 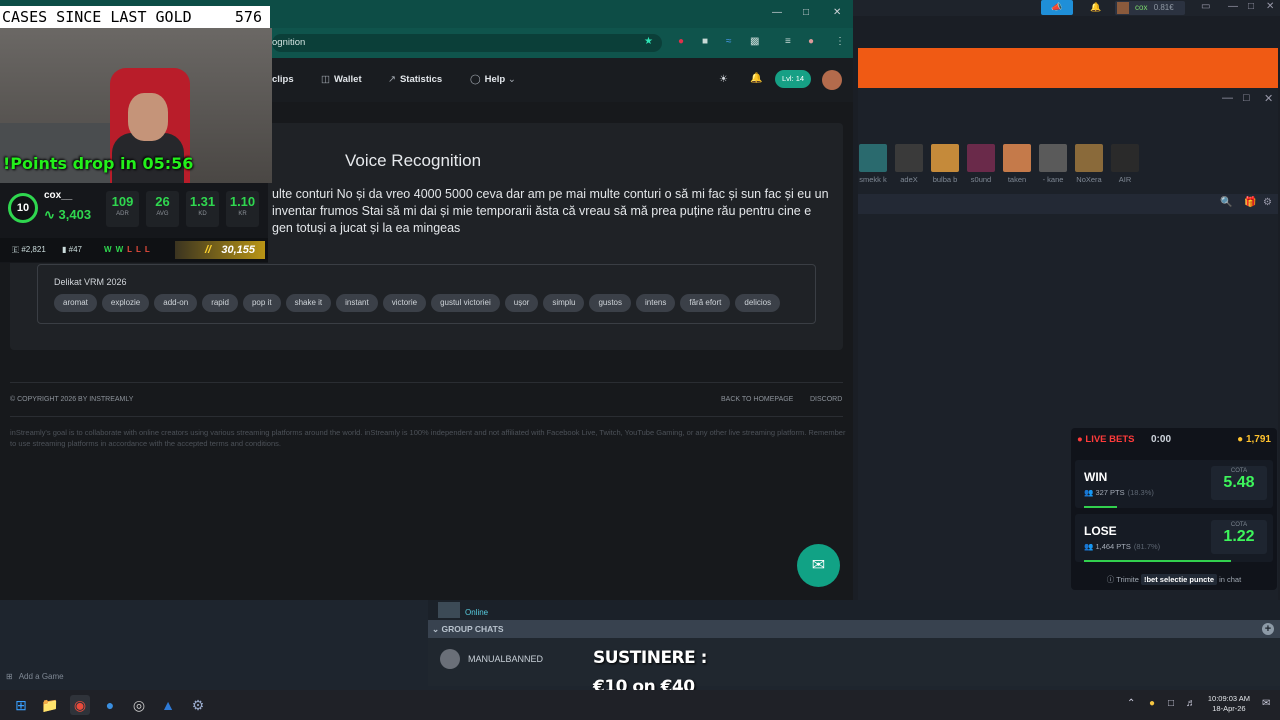 I want to click on monitor-icon: ▭, so click(x=1205, y=6).